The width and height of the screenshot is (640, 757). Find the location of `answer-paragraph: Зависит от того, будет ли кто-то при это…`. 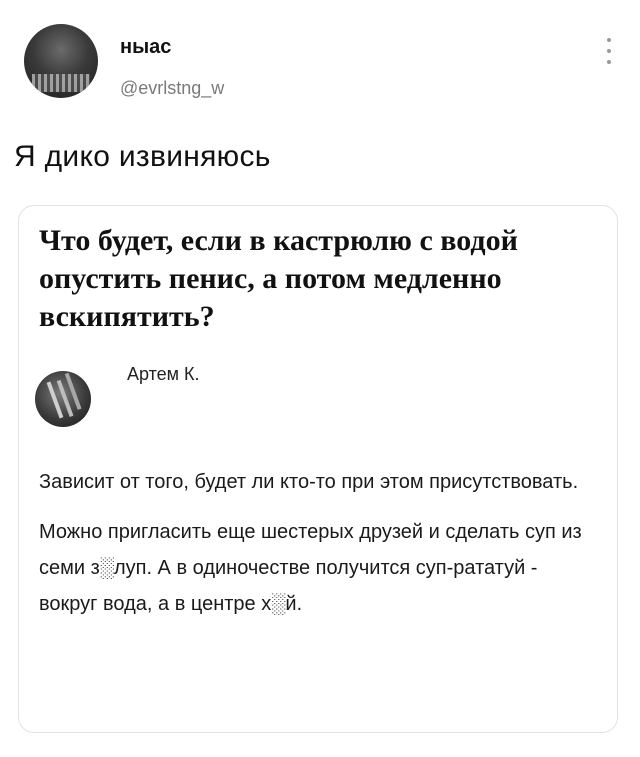

answer-paragraph: Зависит от того, будет ли кто-то при это… is located at coordinates (309, 482).